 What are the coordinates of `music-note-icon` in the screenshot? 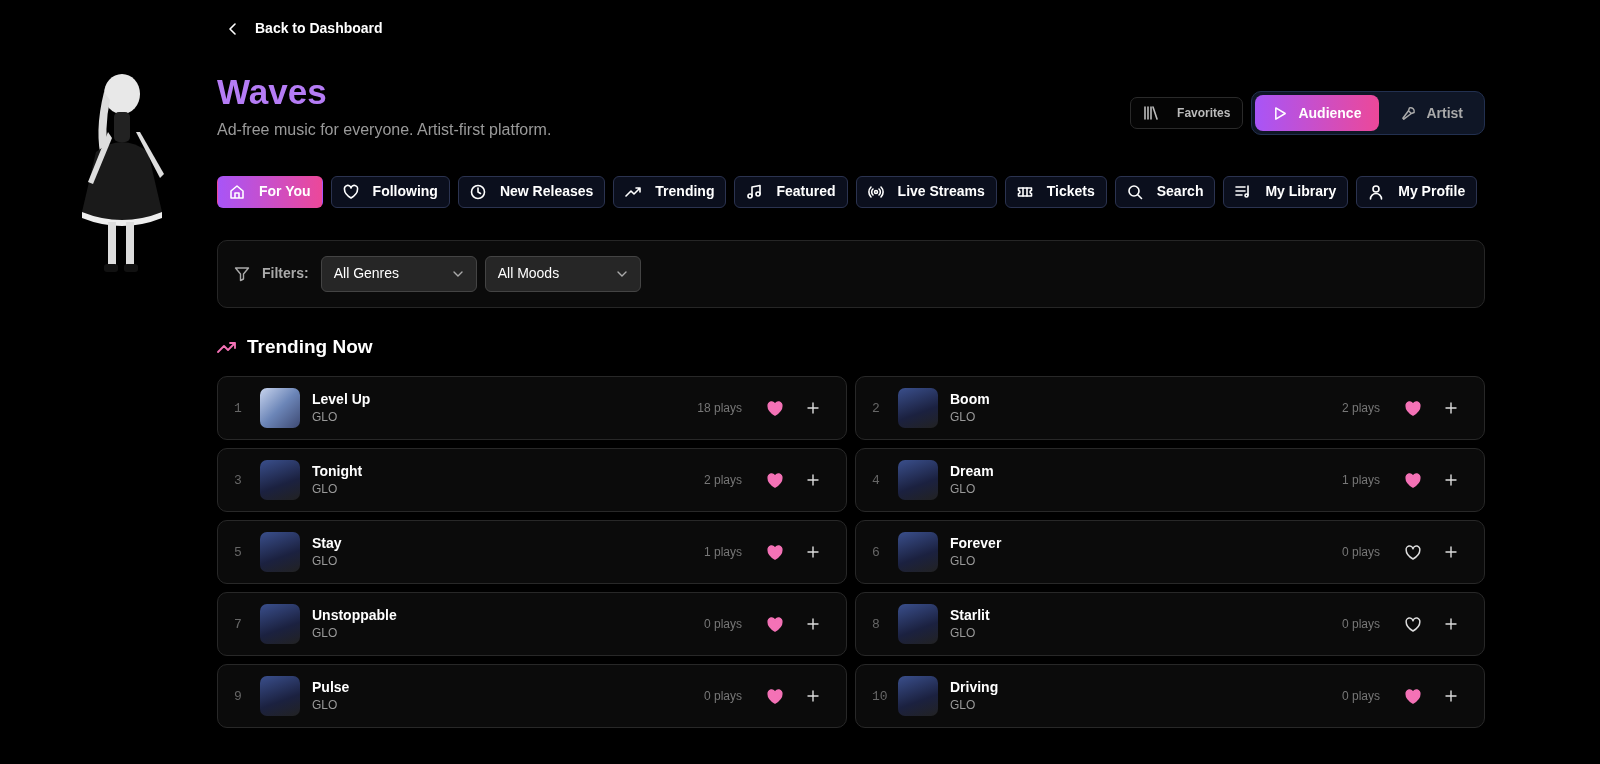 It's located at (754, 191).